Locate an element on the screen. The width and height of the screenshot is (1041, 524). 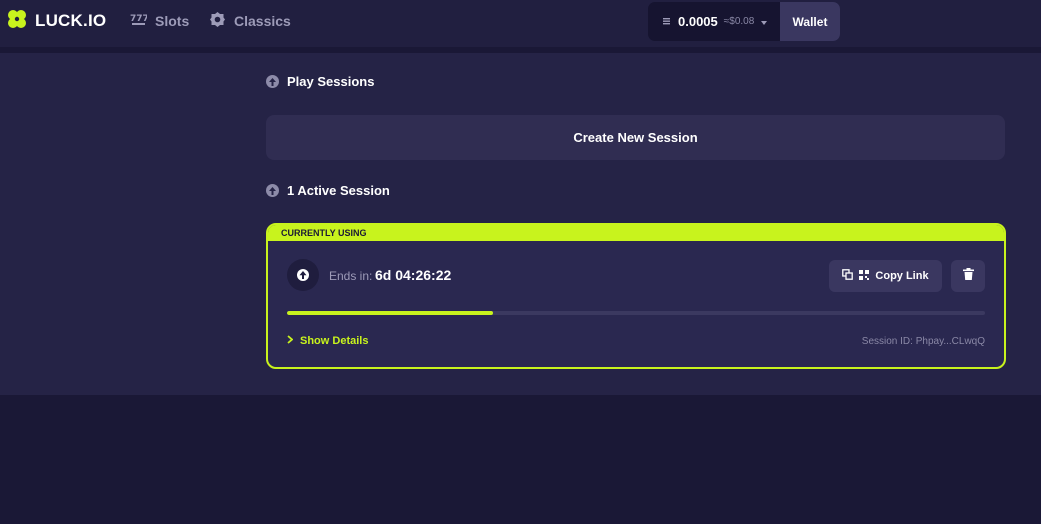
wallet-button: Wallet is located at coordinates (810, 21).